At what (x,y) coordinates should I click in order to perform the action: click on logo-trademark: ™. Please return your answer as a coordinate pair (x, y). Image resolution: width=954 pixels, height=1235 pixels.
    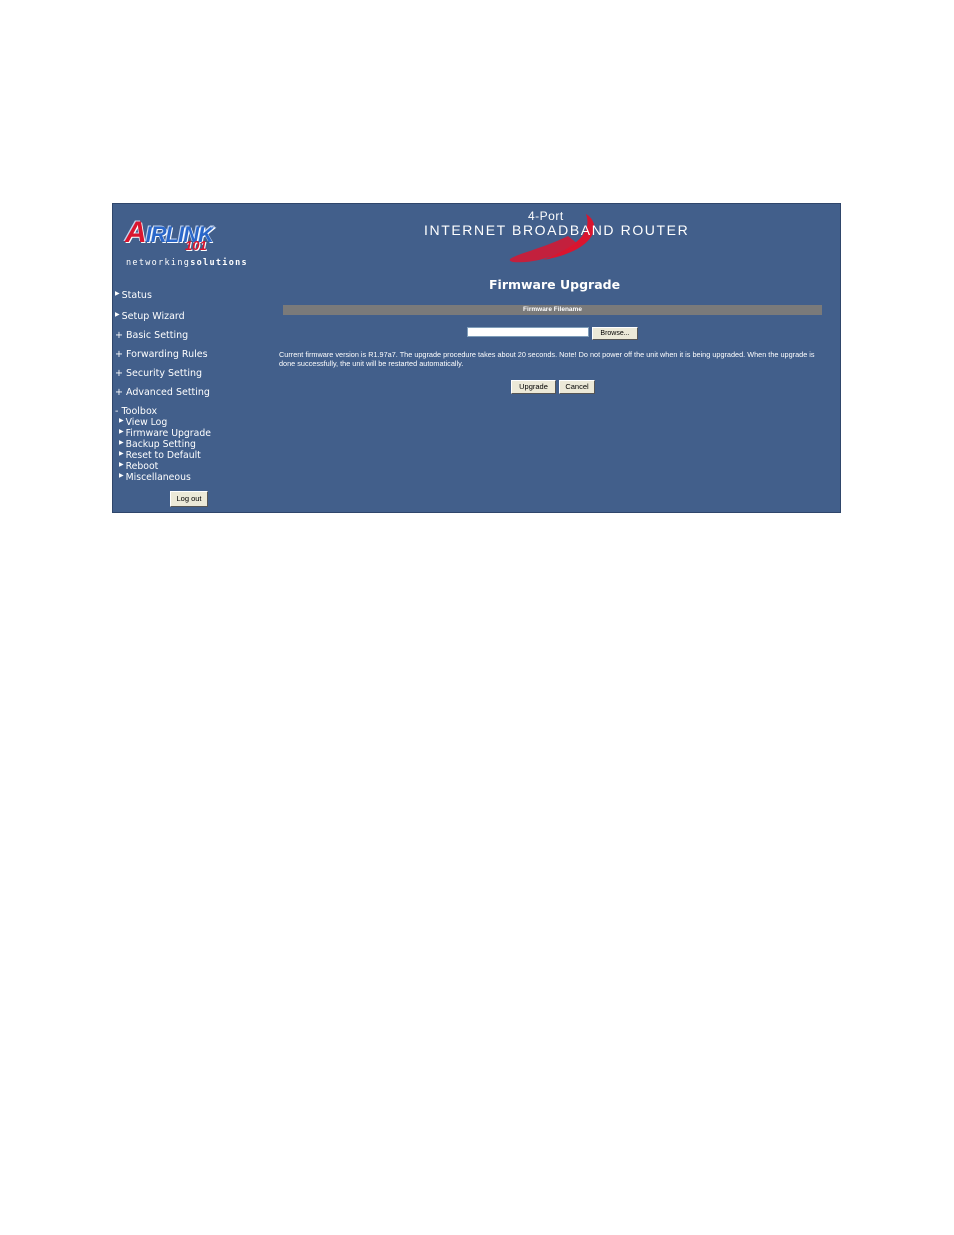
    Looking at the image, I should click on (213, 229).